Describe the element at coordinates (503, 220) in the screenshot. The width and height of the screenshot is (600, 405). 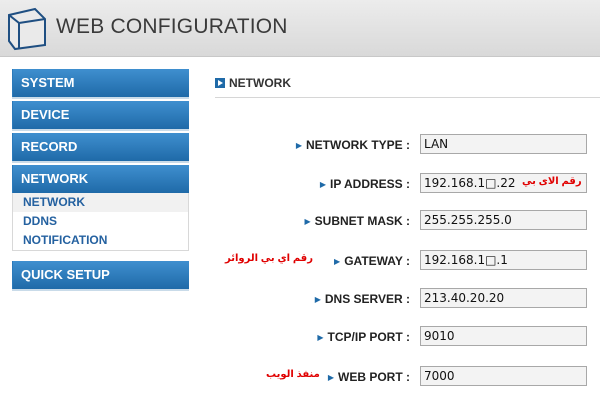
I see `subnet-mask-field: 255.255.255.0` at that location.